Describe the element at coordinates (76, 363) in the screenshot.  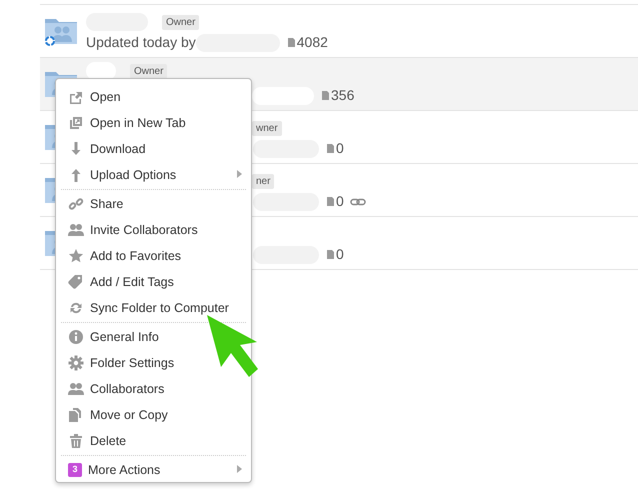
I see `settings-icon` at that location.